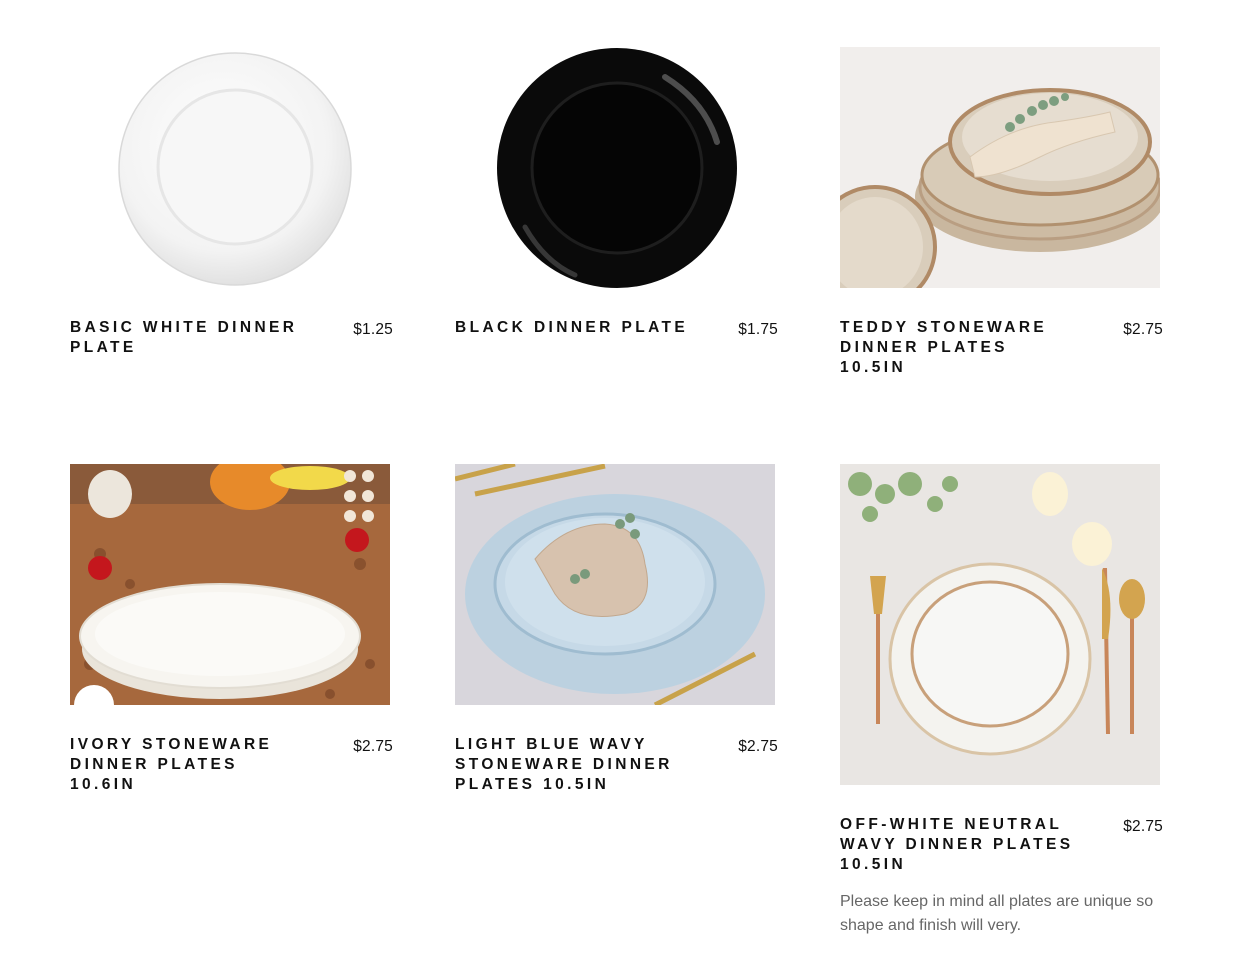  What do you see at coordinates (230, 167) in the screenshot?
I see `product-image-white-plate` at bounding box center [230, 167].